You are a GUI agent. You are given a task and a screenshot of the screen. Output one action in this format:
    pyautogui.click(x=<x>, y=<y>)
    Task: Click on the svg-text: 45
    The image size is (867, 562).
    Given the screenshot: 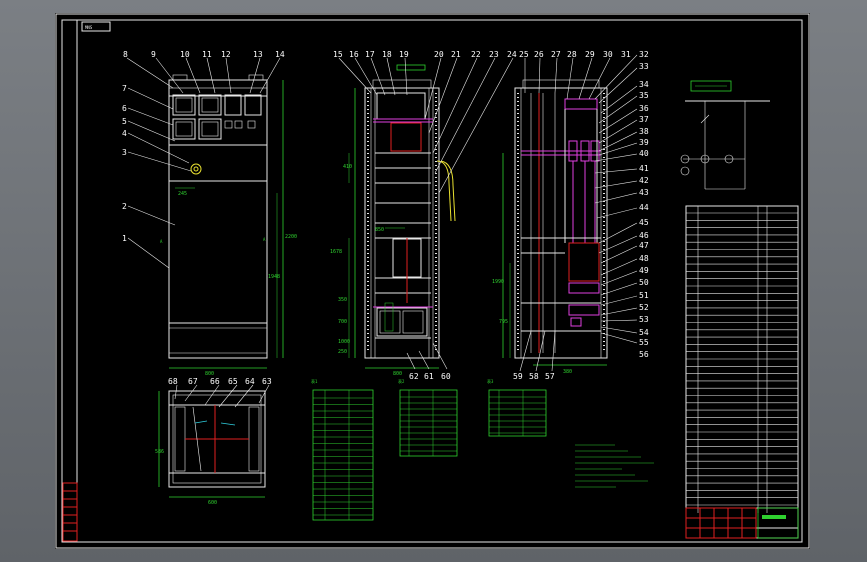 What is the action you would take?
    pyautogui.click(x=644, y=222)
    